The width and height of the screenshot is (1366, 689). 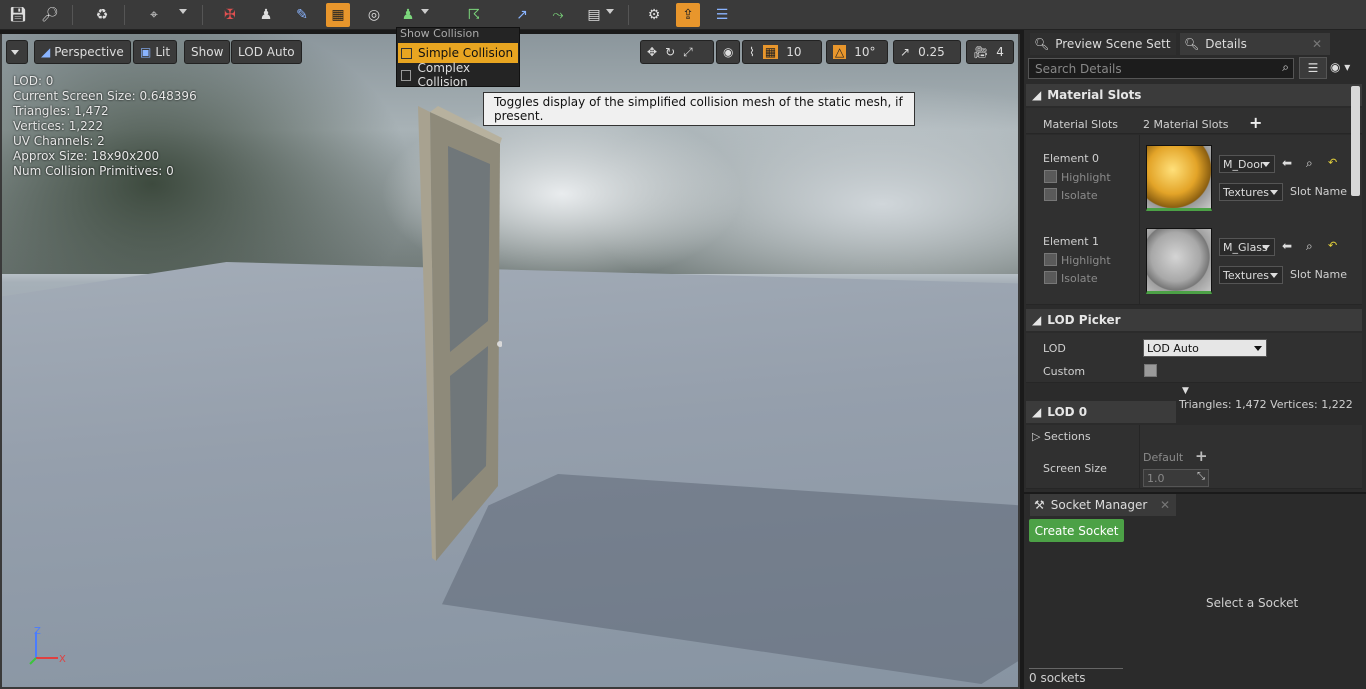 I want to click on find-in-browser-icon: 🔎︎, so click(x=50, y=15).